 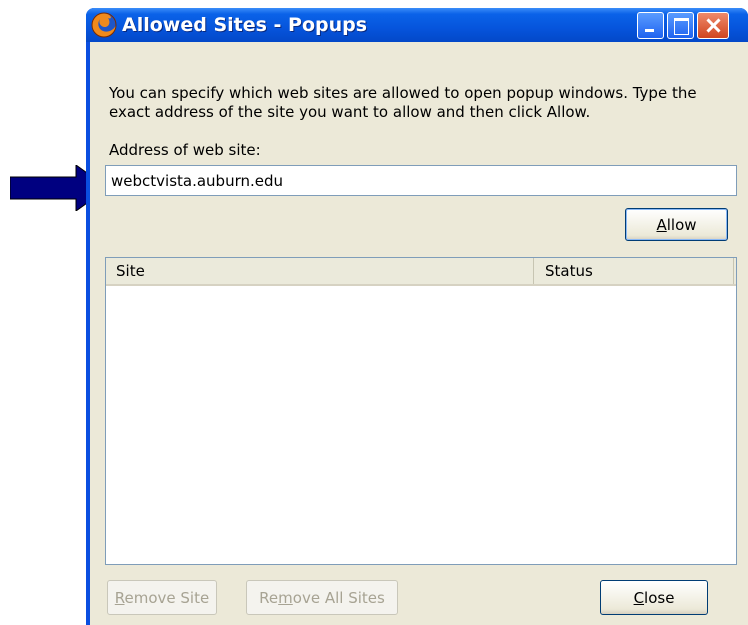 I want to click on allow-label: llow, so click(x=681, y=224).